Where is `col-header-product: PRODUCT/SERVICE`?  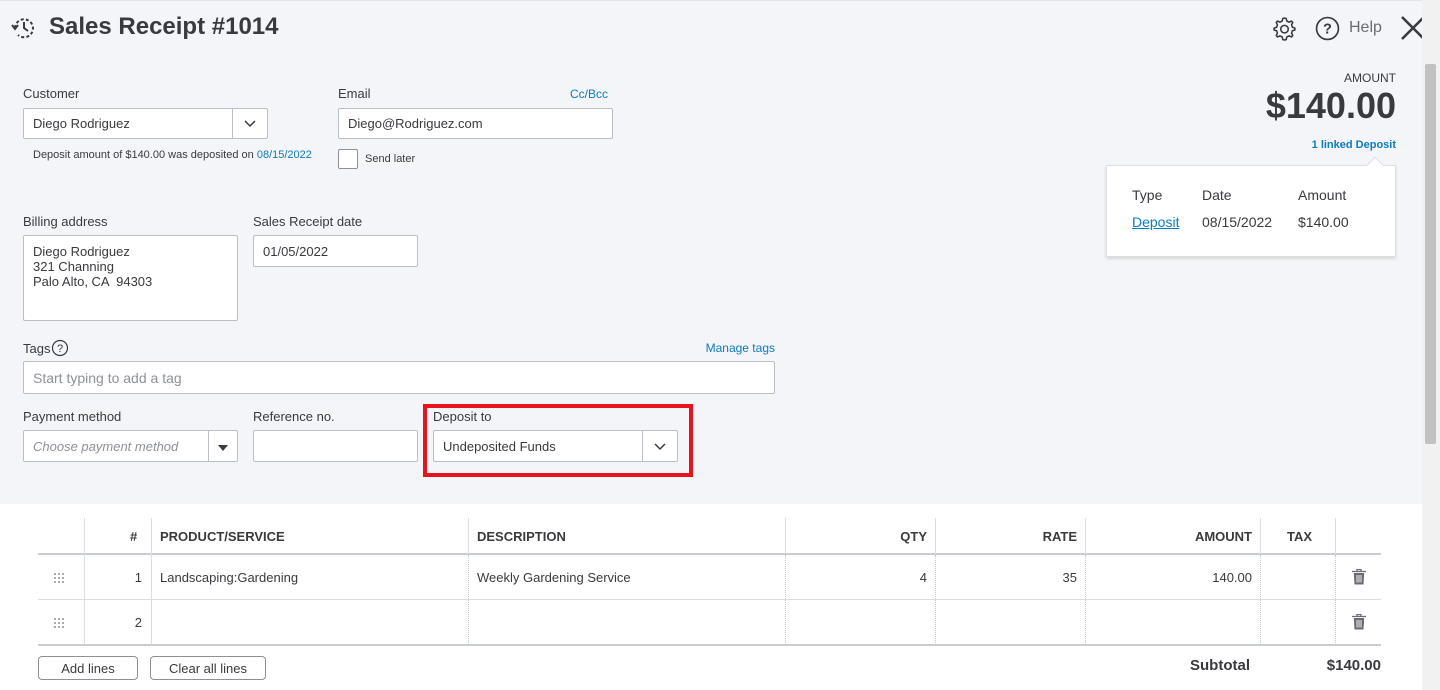
col-header-product: PRODUCT/SERVICE is located at coordinates (222, 536).